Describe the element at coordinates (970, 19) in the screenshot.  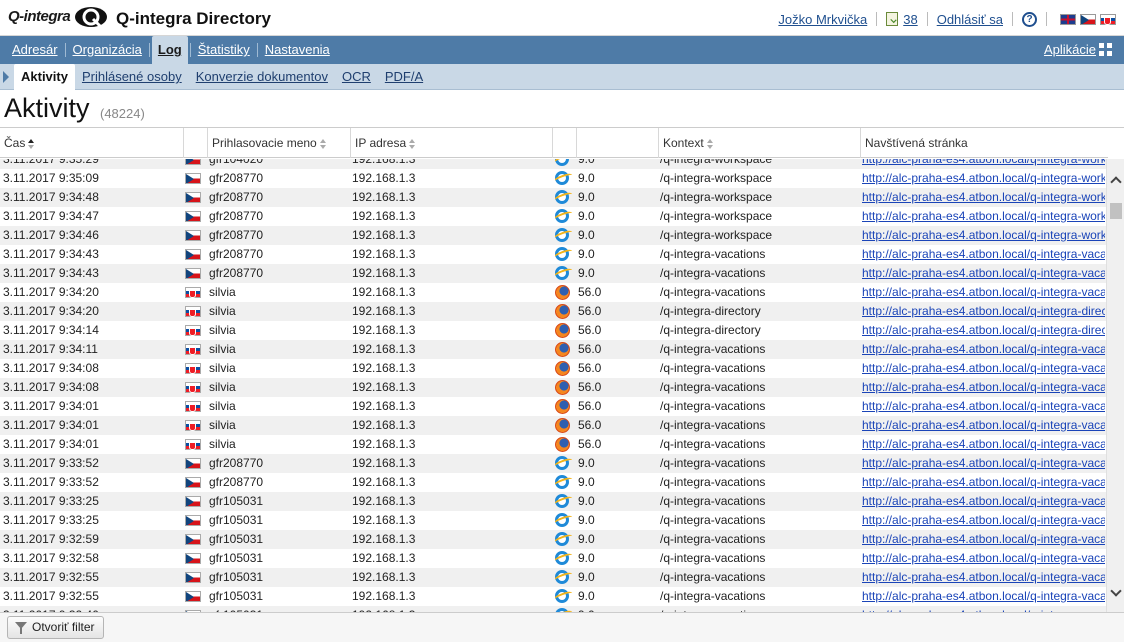
I see `logout-link: Odhlásiť sa` at that location.